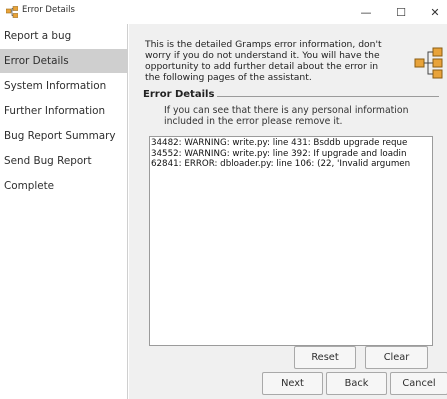  What do you see at coordinates (356, 383) in the screenshot?
I see `back-button: Back` at bounding box center [356, 383].